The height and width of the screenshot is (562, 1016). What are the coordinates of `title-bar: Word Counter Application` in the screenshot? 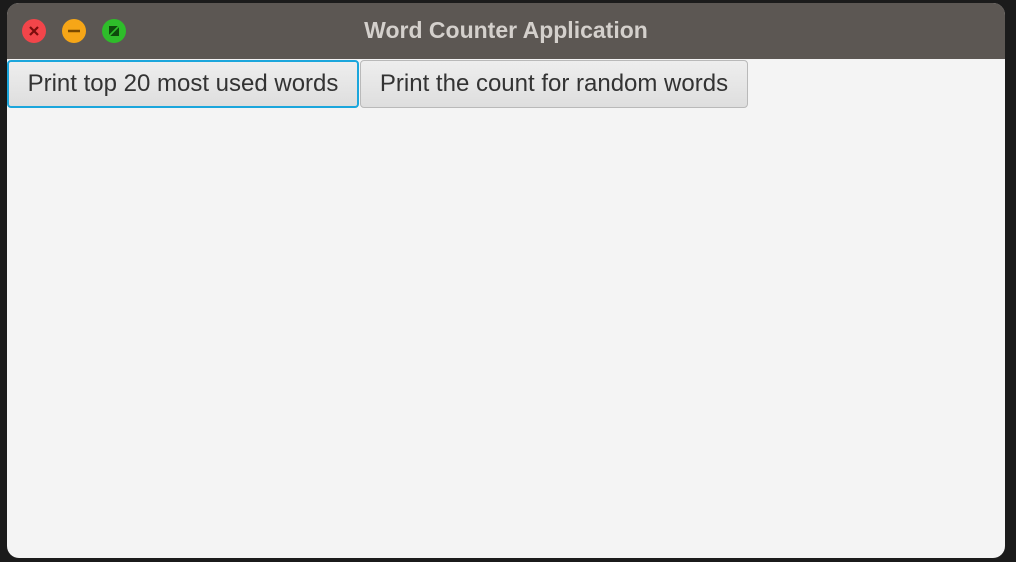 It's located at (506, 31).